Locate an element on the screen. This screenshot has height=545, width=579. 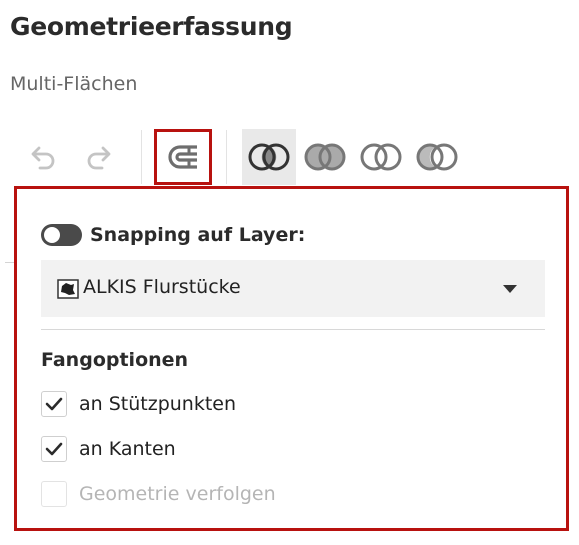
page-subtitle: Multi-Flächen is located at coordinates (74, 84).